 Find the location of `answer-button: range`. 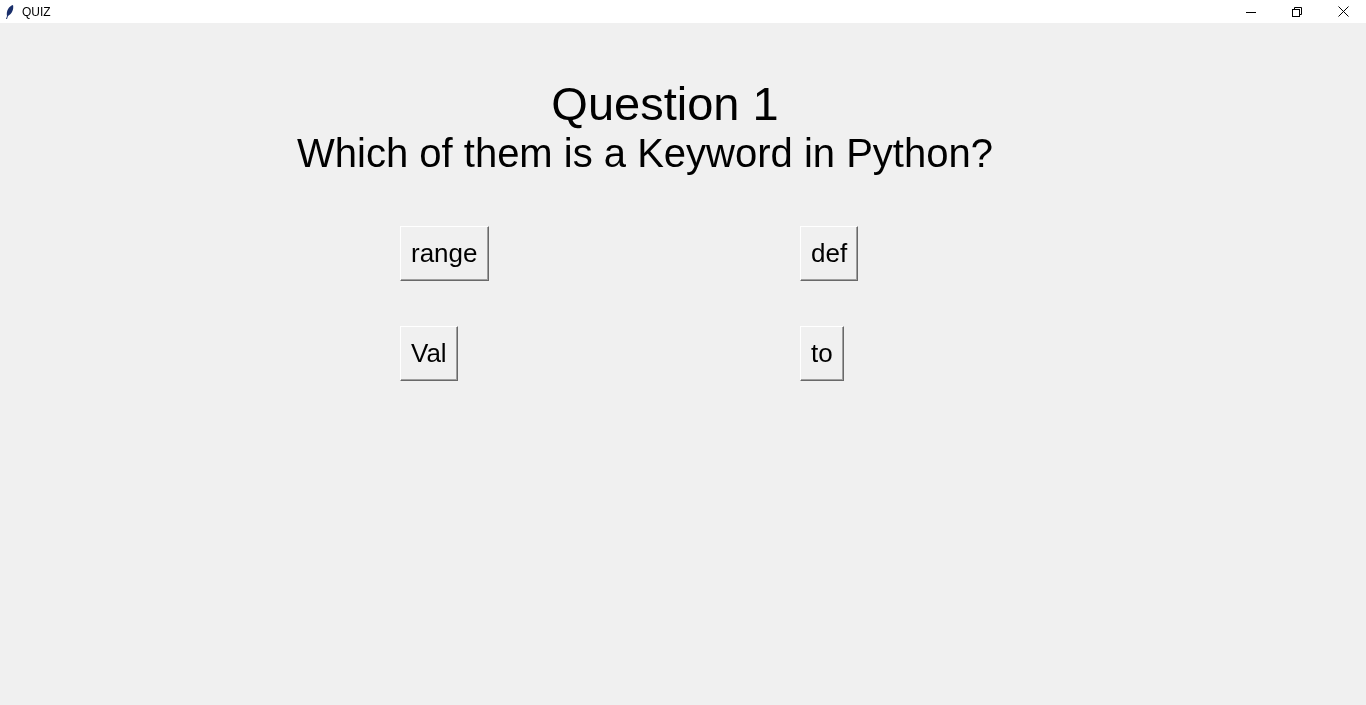

answer-button: range is located at coordinates (444, 253).